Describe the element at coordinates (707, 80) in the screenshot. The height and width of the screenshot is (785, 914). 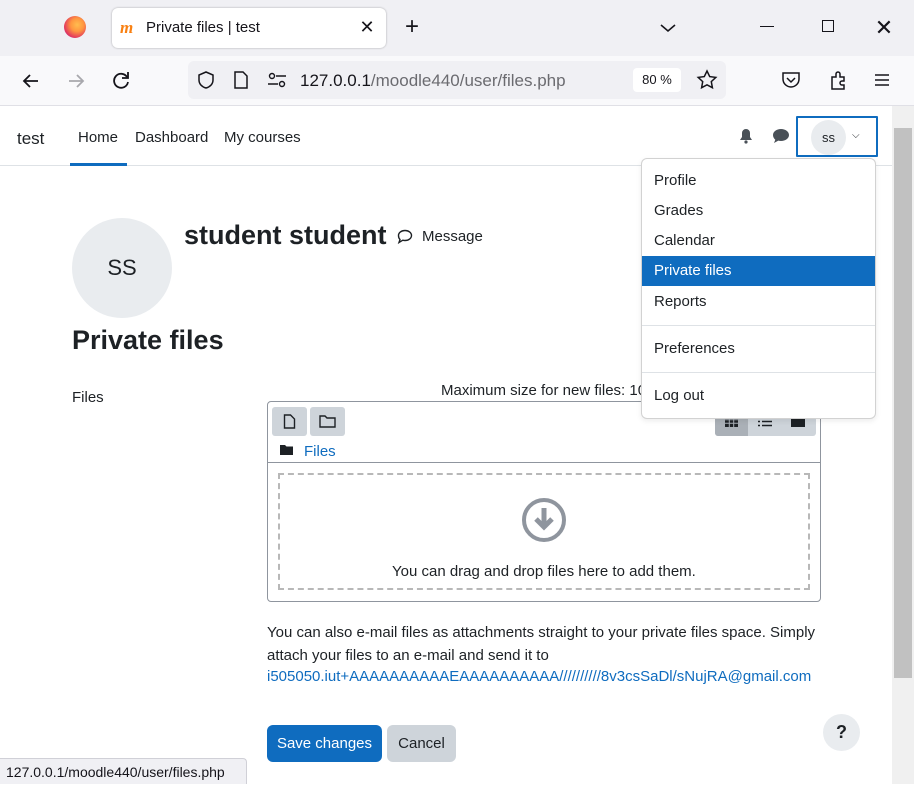
I see `star-icon` at that location.